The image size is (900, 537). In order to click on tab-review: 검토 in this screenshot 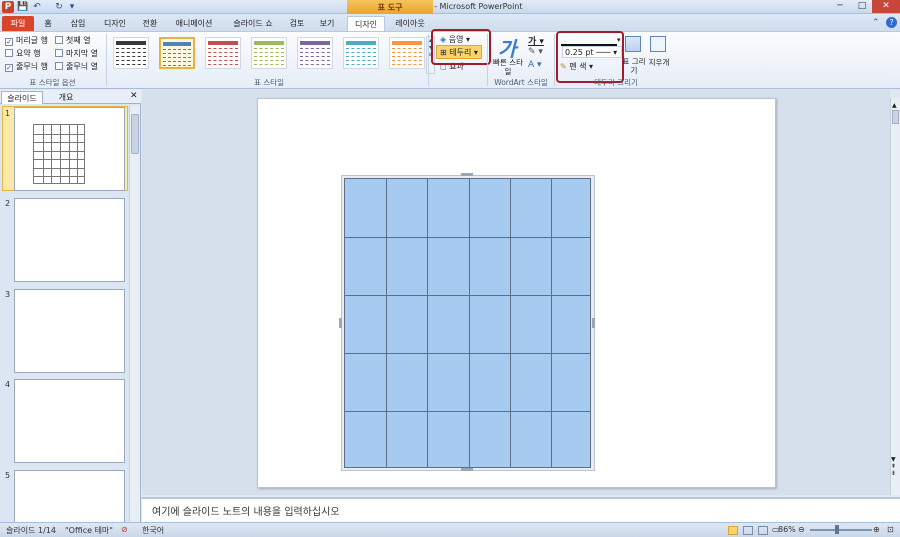, I will do `click(297, 24)`.